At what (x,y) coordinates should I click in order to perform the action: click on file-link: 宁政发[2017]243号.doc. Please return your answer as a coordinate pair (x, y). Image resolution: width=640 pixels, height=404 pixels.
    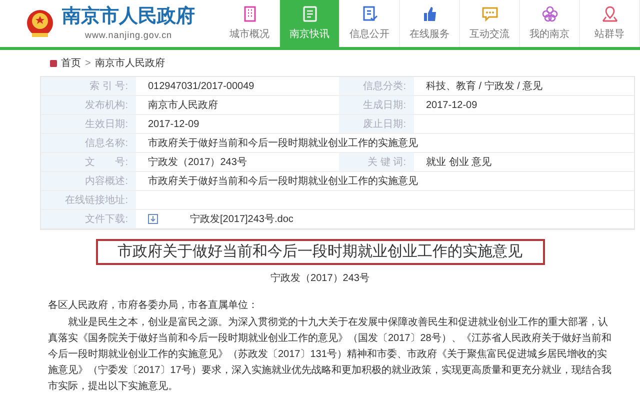
    Looking at the image, I should click on (242, 219).